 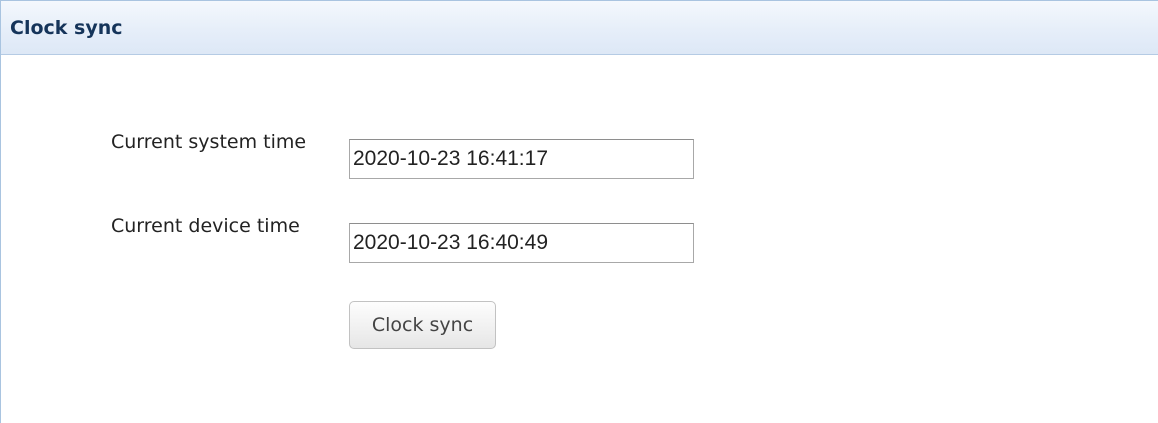 I want to click on device-time-label: Current device time, so click(x=205, y=226).